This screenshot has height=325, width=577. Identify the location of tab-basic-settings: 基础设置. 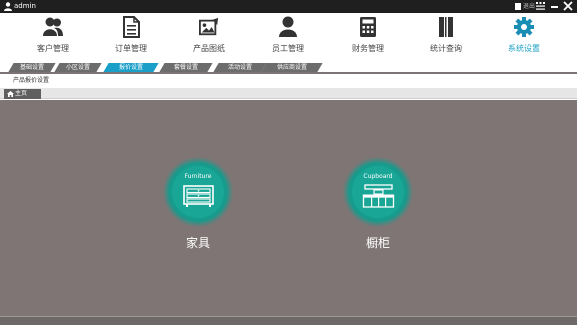
(32, 67).